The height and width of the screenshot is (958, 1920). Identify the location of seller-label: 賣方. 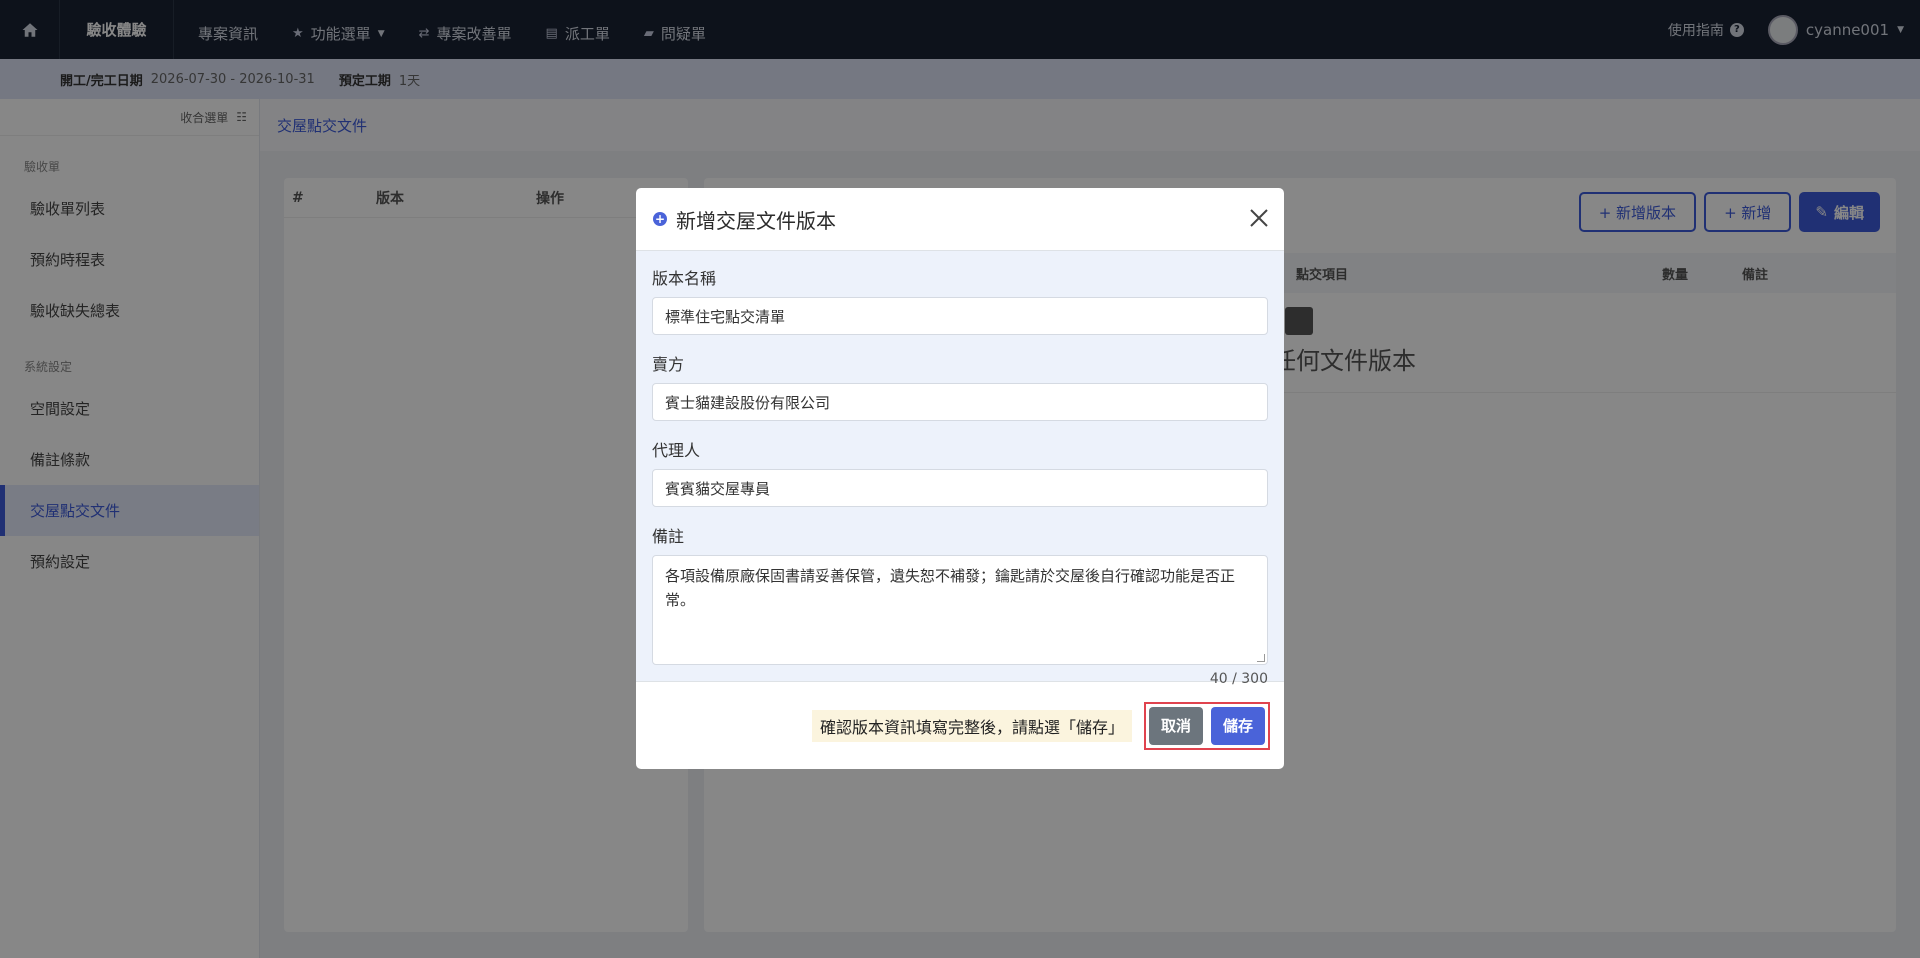
(668, 364).